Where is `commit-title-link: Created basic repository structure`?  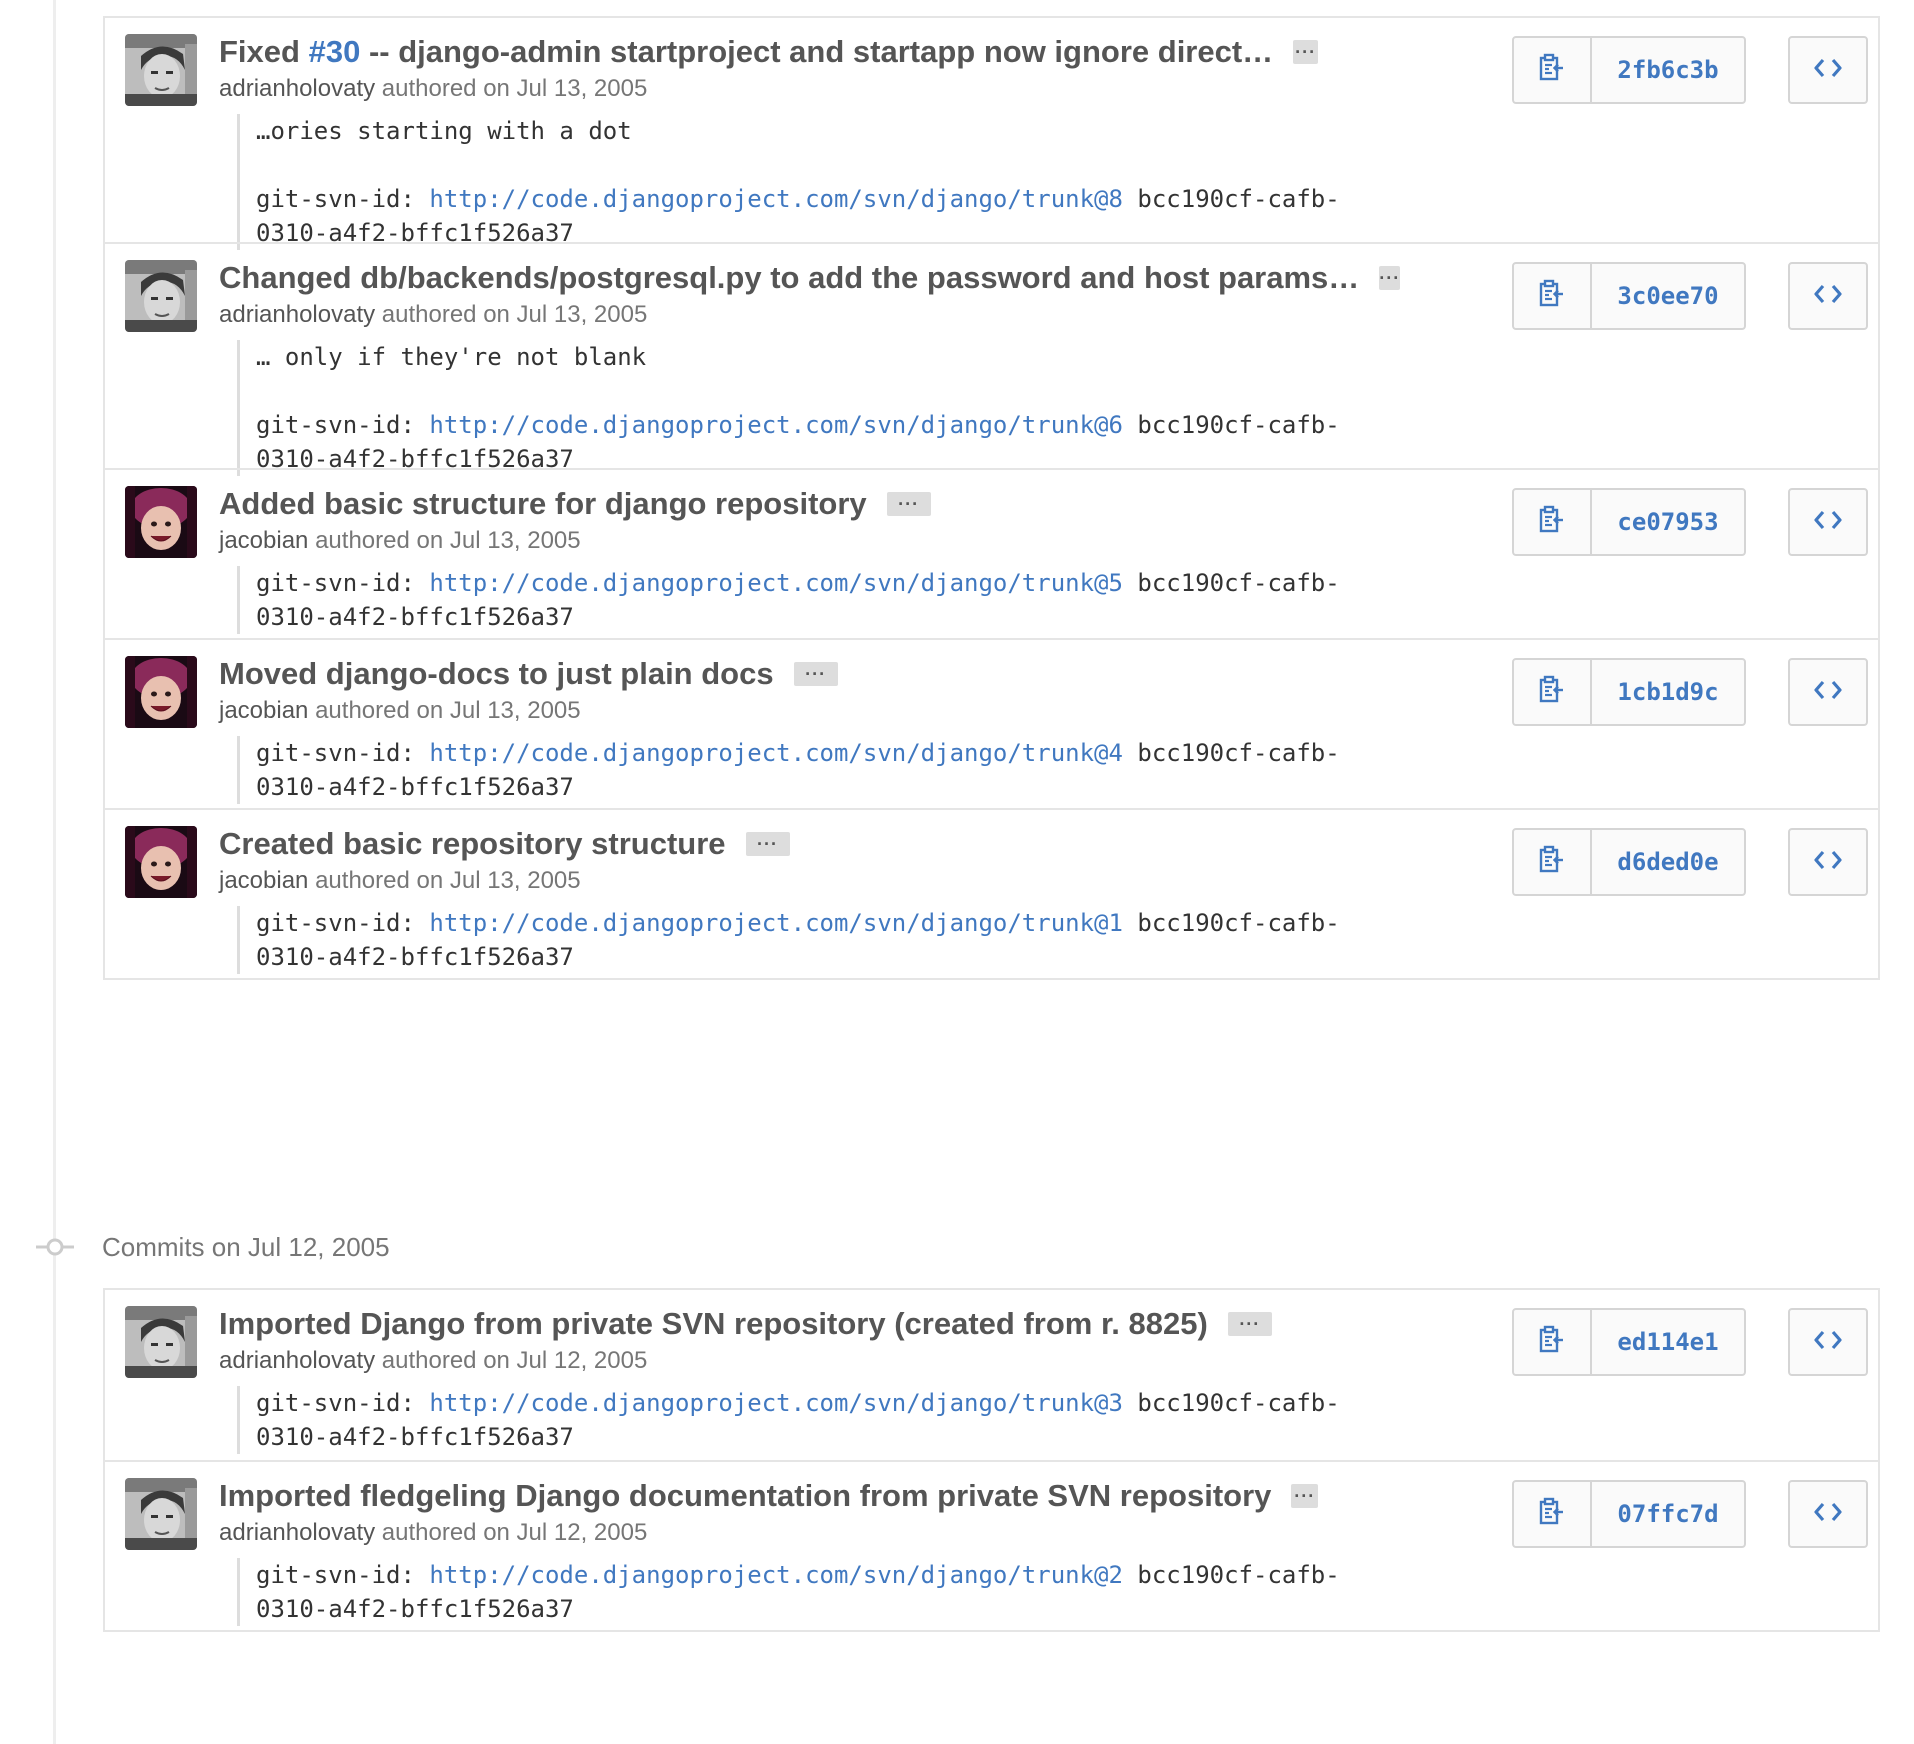 commit-title-link: Created basic repository structure is located at coordinates (472, 844).